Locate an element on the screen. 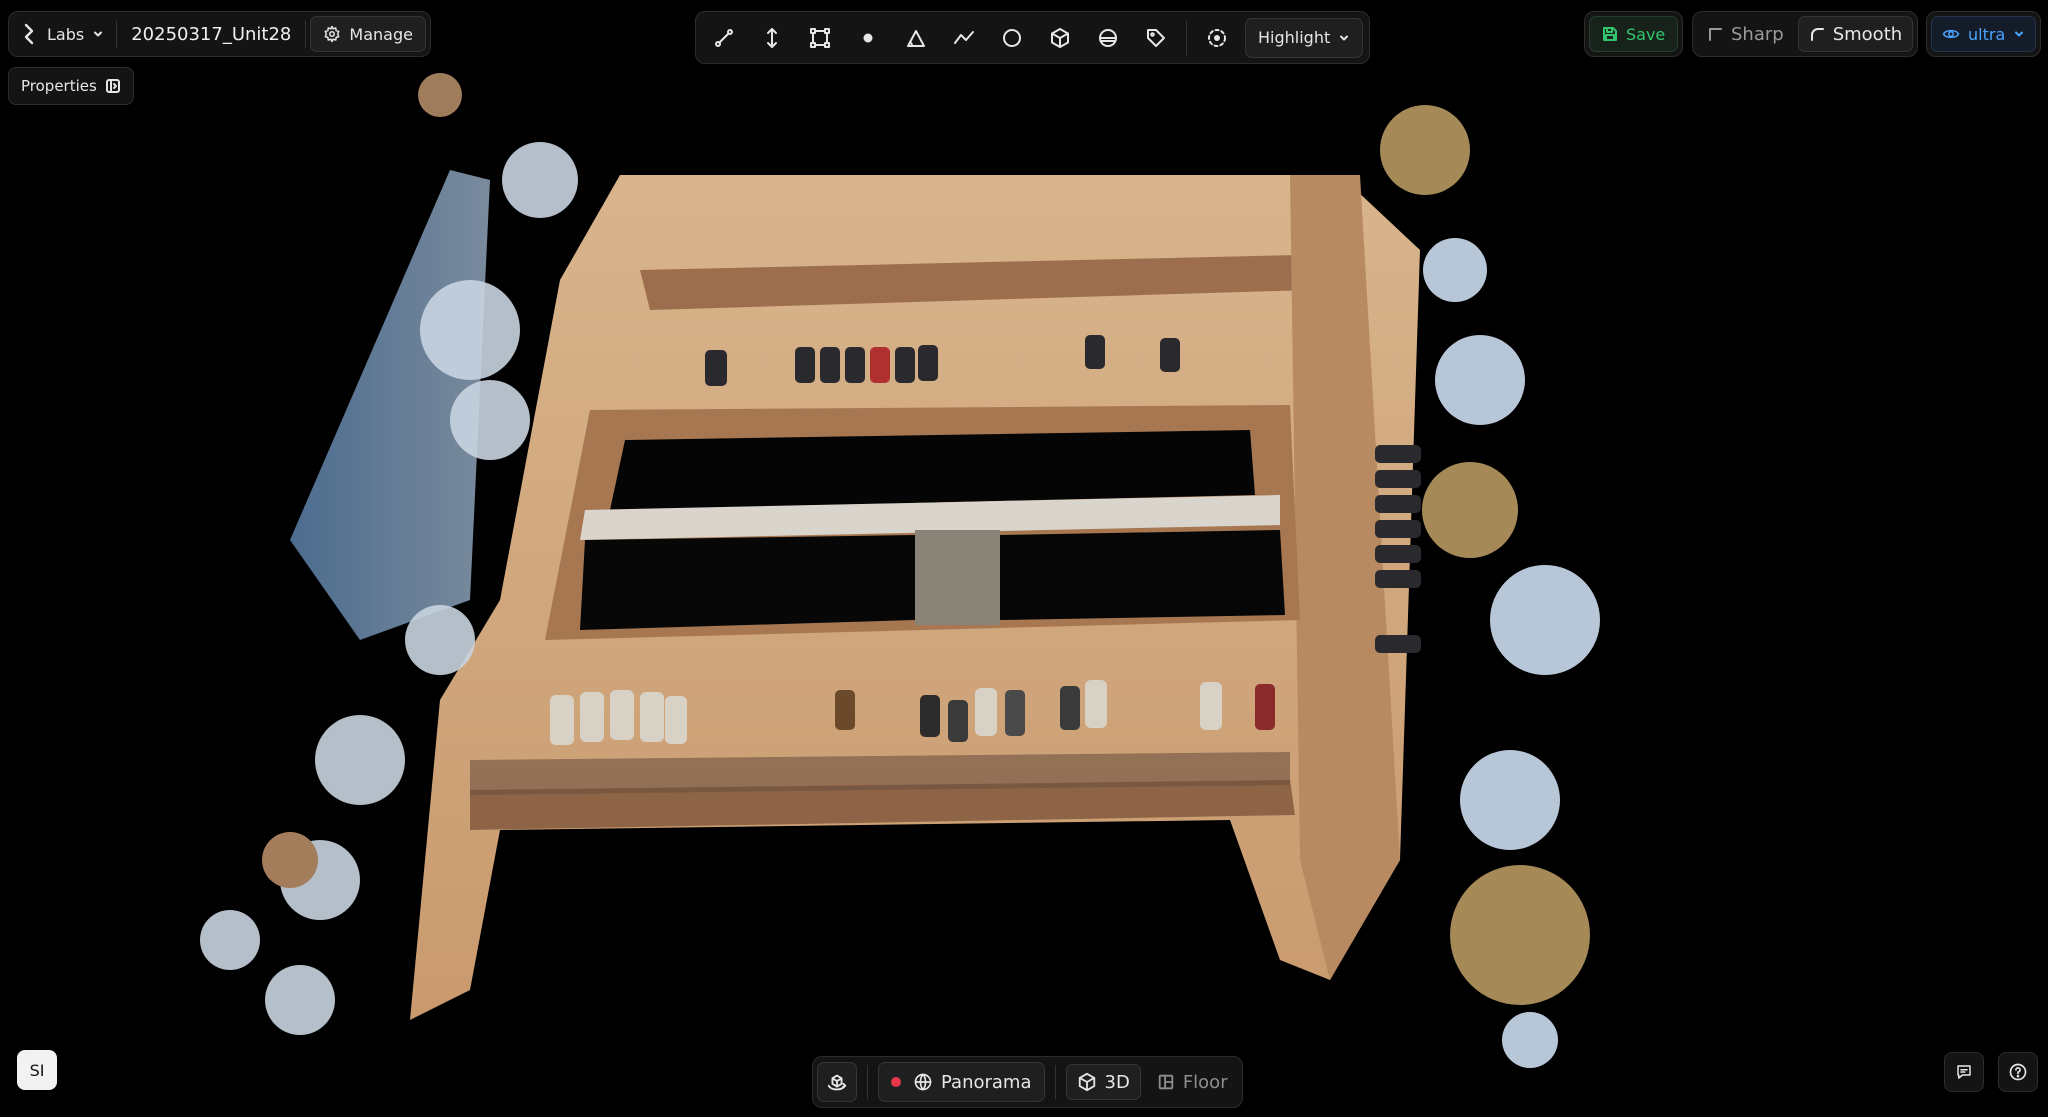 Image resolution: width=2048 pixels, height=1117 pixels. tool-section is located at coordinates (1108, 38).